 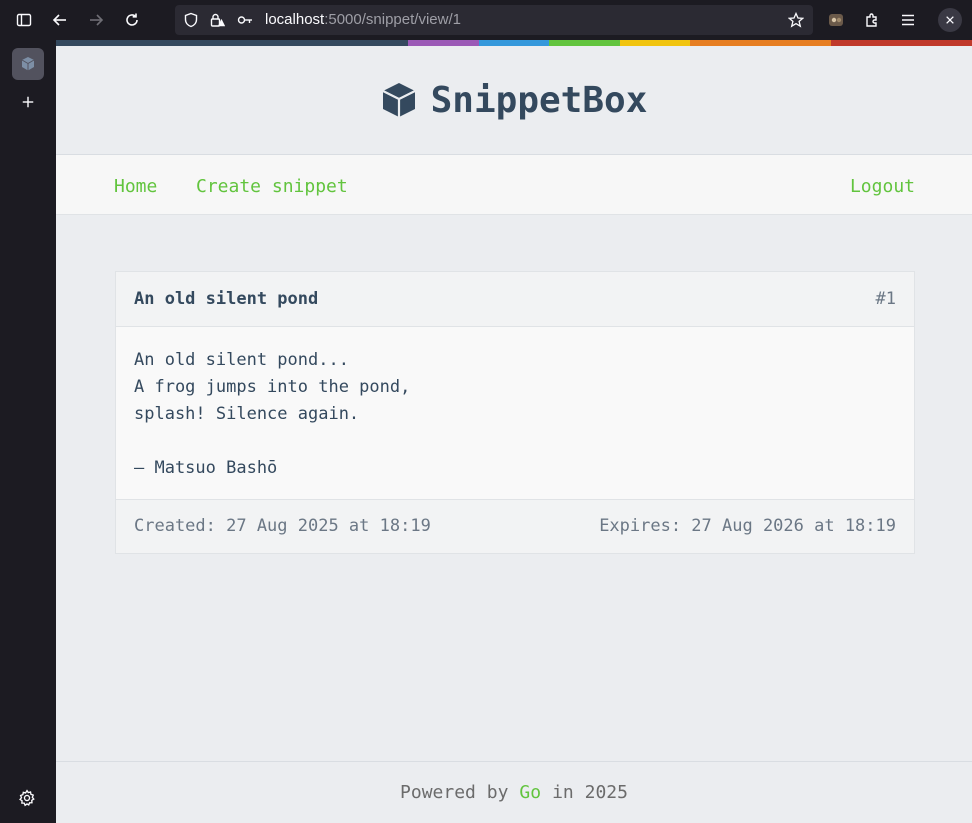 What do you see at coordinates (24, 20) in the screenshot?
I see `sidebar-toggle-icon` at bounding box center [24, 20].